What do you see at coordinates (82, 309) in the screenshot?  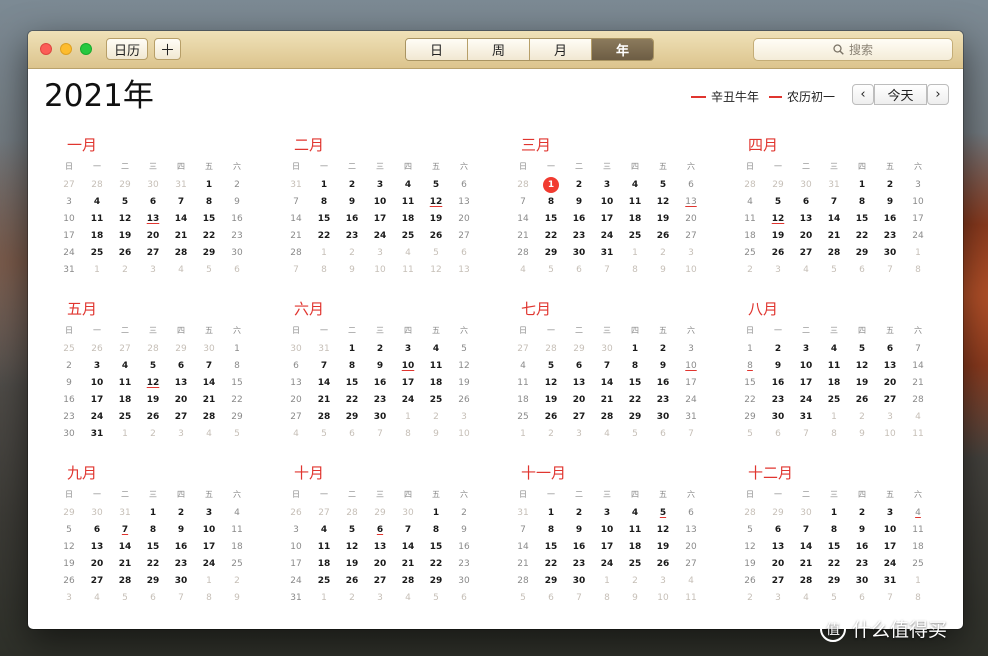 I see `month-title: 五月` at bounding box center [82, 309].